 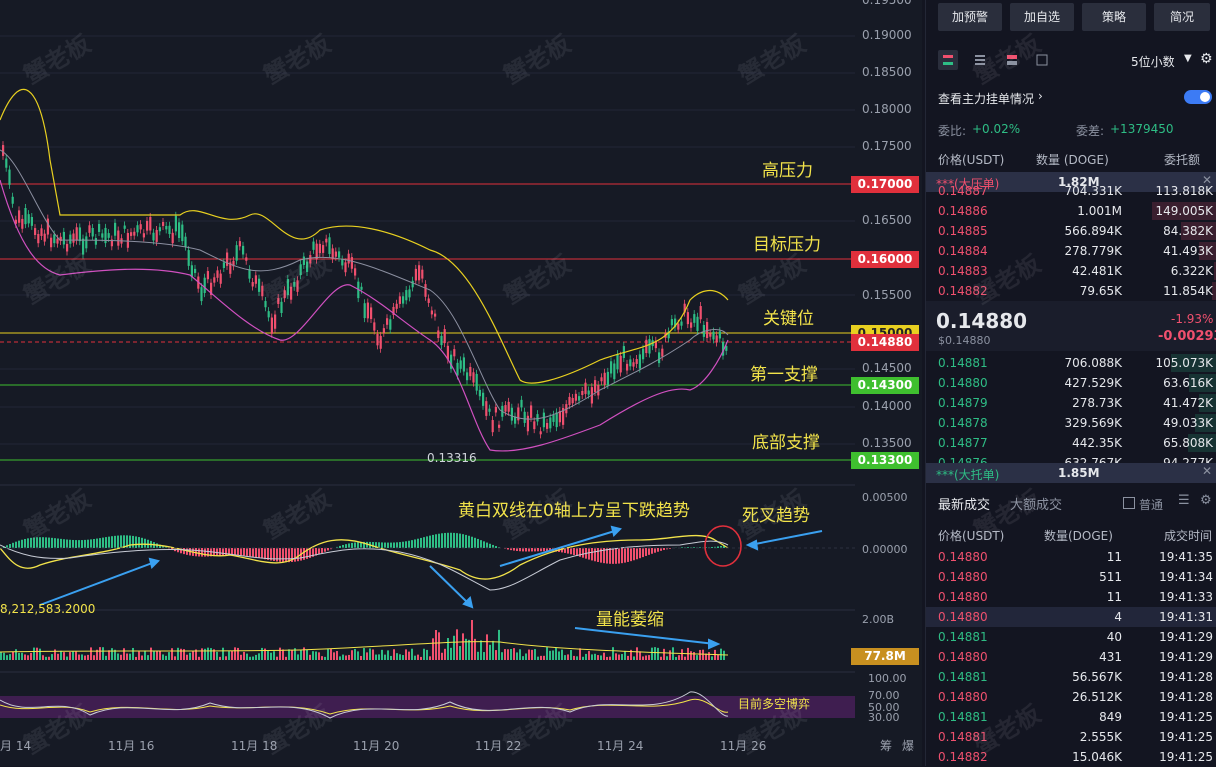 What do you see at coordinates (1153, 61) in the screenshot?
I see `decimals-select: 5位小数` at bounding box center [1153, 61].